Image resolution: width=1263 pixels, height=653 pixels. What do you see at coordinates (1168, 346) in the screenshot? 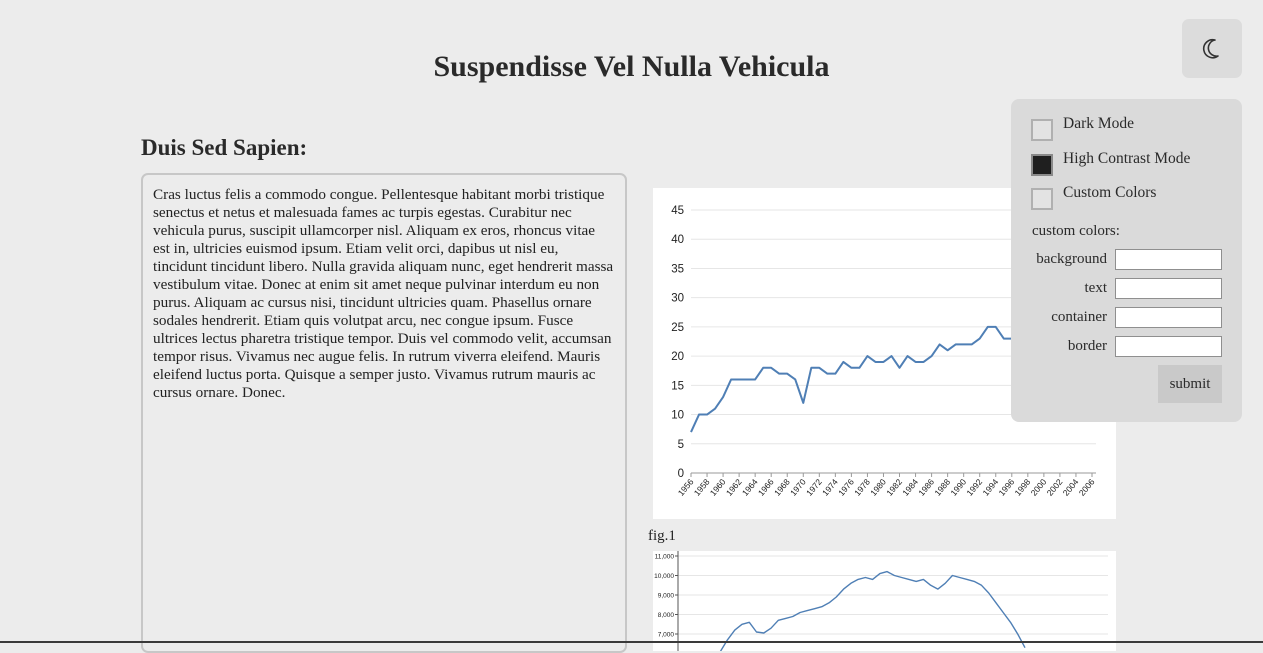
I see `border-color-input` at bounding box center [1168, 346].